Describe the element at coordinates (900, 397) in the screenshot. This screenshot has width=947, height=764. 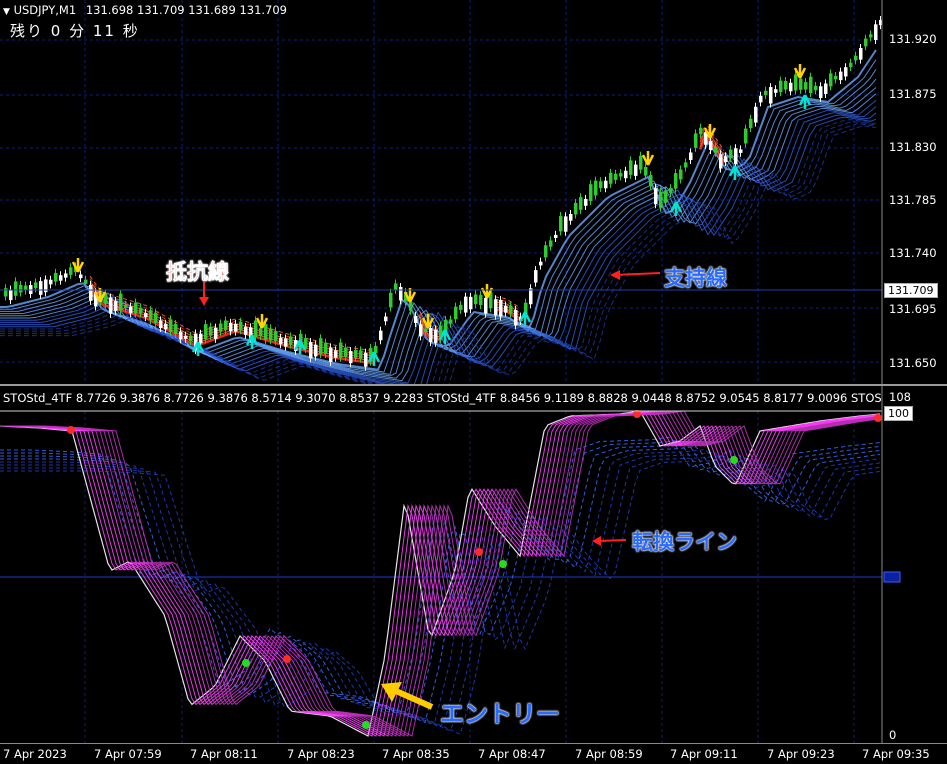
I see `indicator-axis-top: 108` at that location.